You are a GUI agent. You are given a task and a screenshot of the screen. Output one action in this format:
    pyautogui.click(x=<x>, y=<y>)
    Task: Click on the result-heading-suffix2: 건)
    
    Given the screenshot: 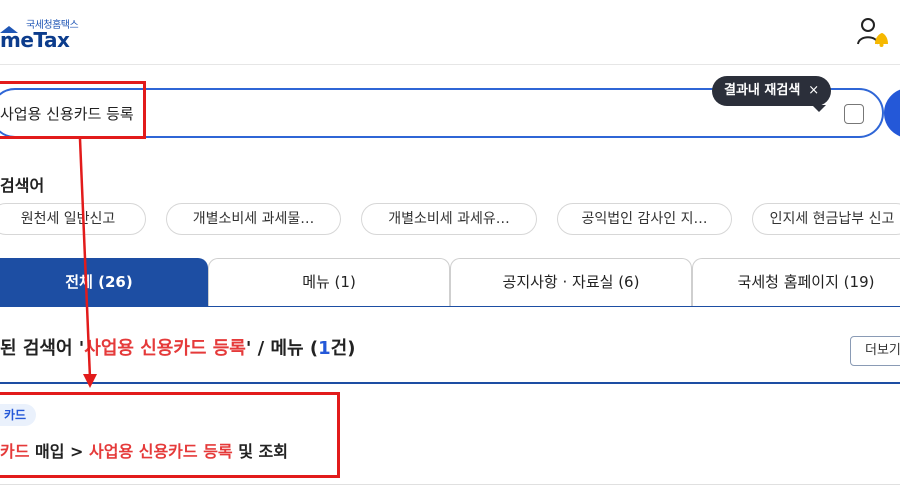 What is the action you would take?
    pyautogui.click(x=343, y=348)
    